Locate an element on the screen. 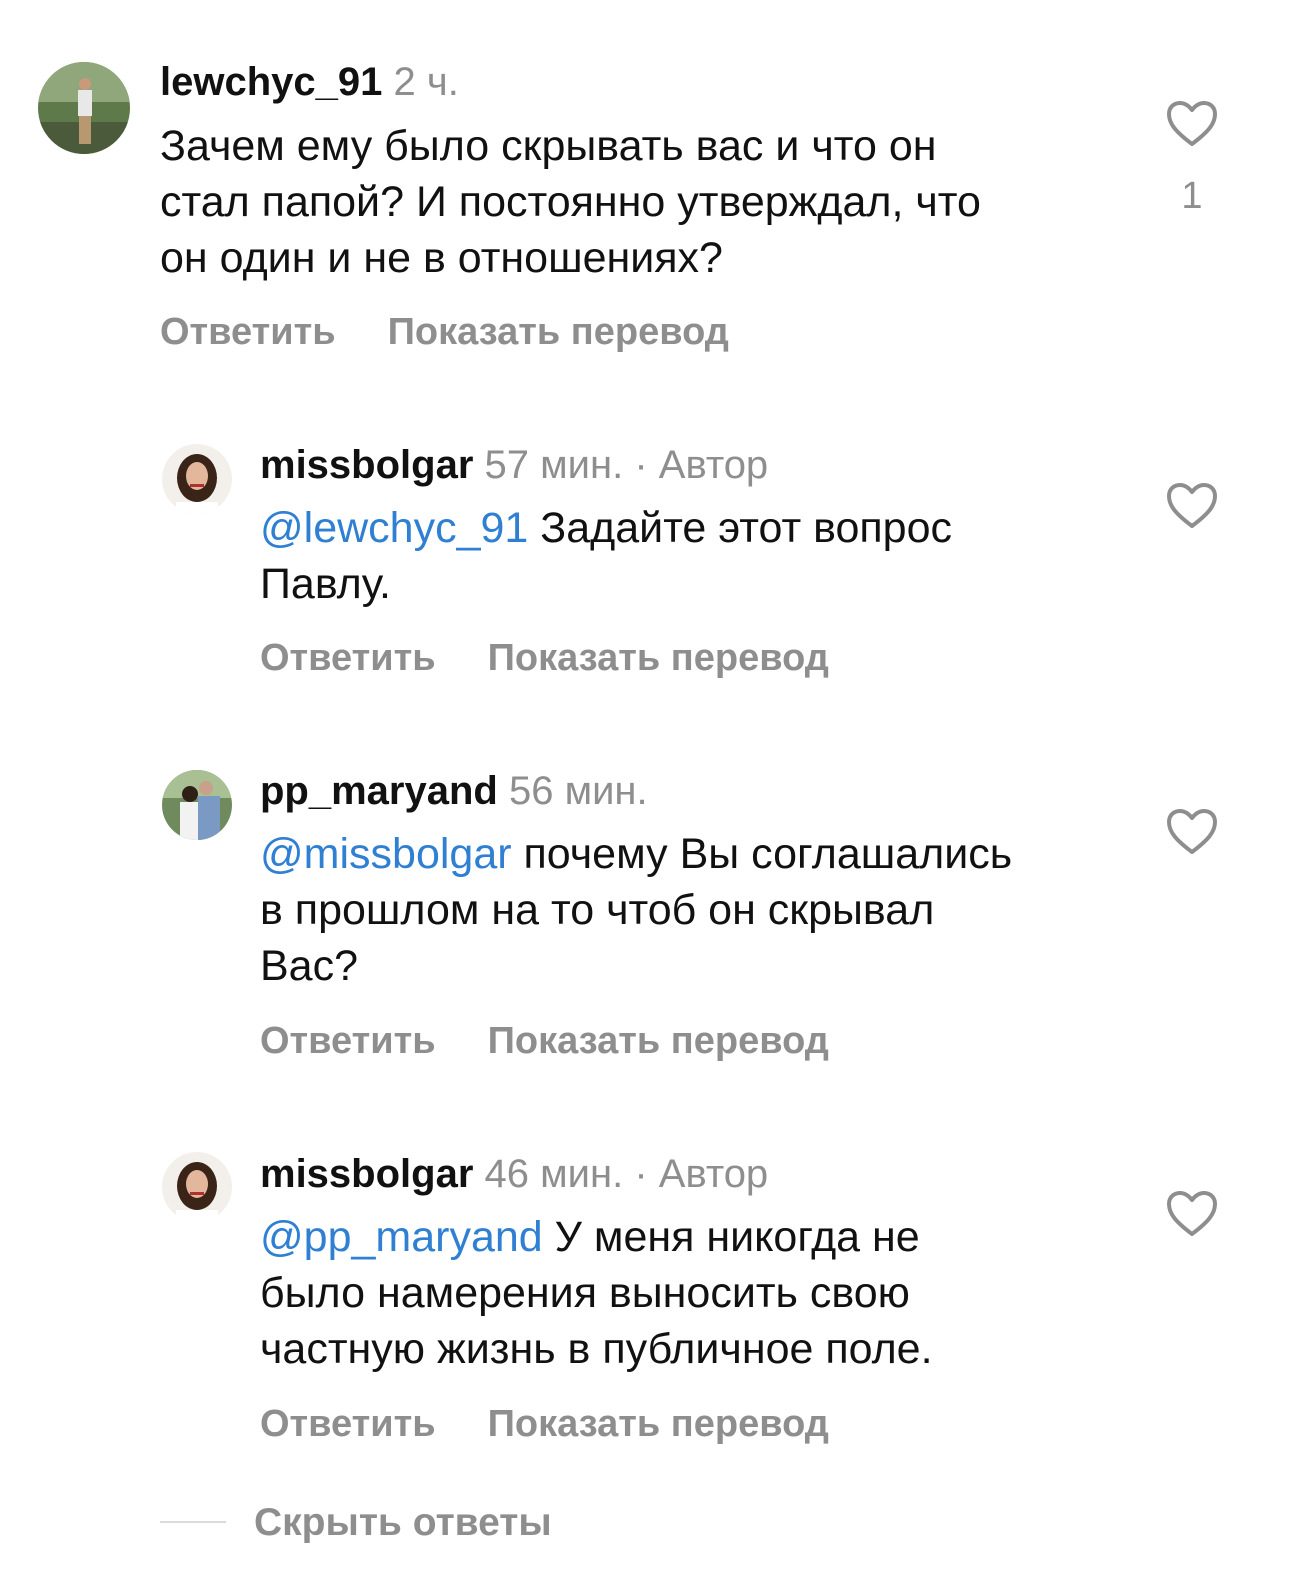 This screenshot has height=1586, width=1290. comment-meta: missbolgar 57 мин. · Автор is located at coordinates (514, 465).